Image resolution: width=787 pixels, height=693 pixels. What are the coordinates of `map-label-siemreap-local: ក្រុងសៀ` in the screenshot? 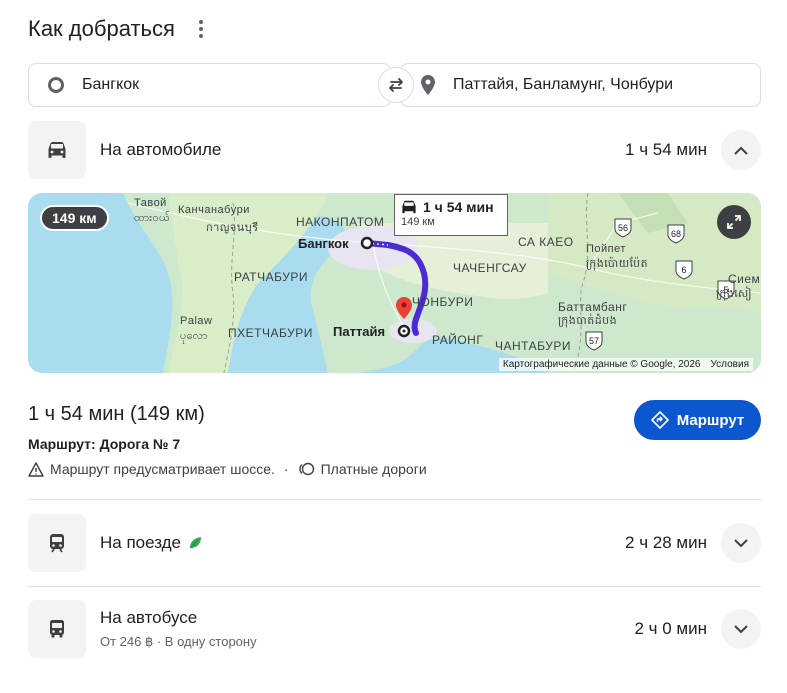 It's located at (734, 294).